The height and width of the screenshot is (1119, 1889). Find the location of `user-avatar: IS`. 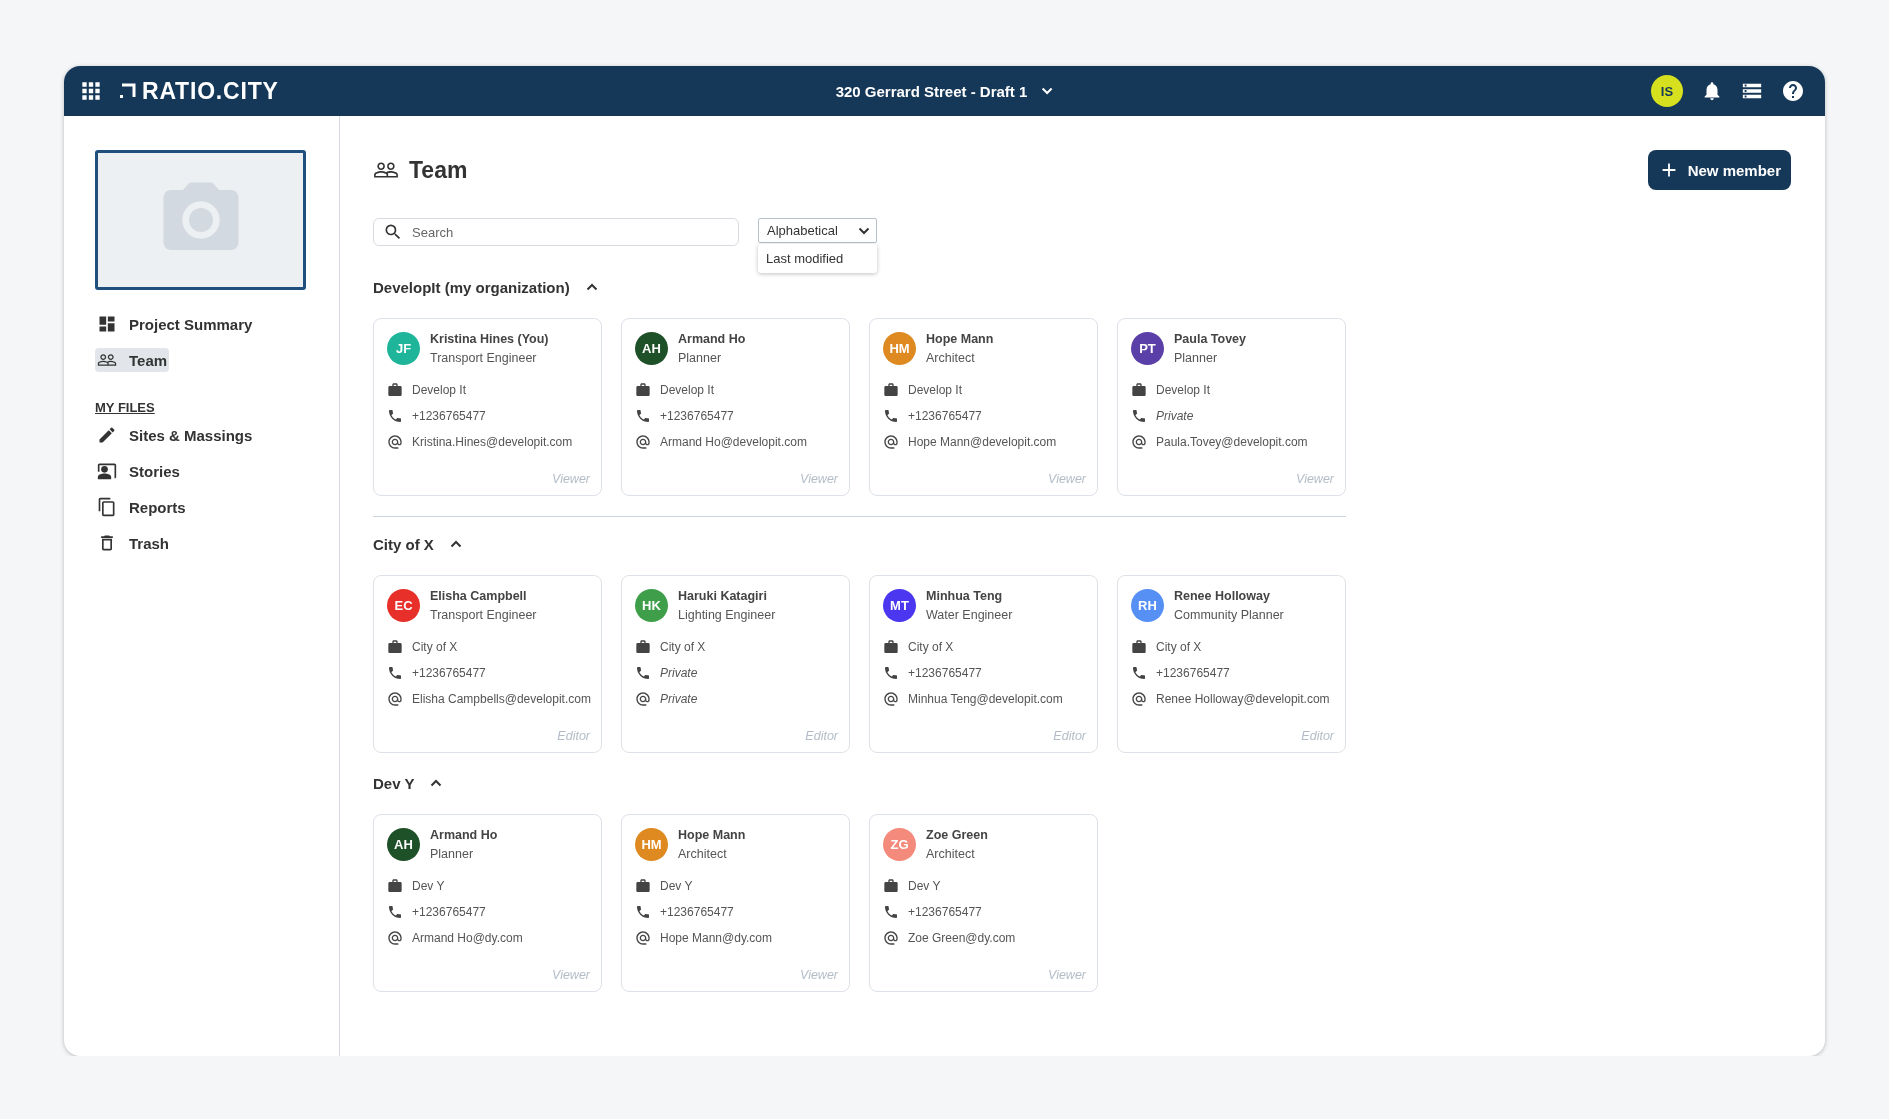

user-avatar: IS is located at coordinates (1667, 91).